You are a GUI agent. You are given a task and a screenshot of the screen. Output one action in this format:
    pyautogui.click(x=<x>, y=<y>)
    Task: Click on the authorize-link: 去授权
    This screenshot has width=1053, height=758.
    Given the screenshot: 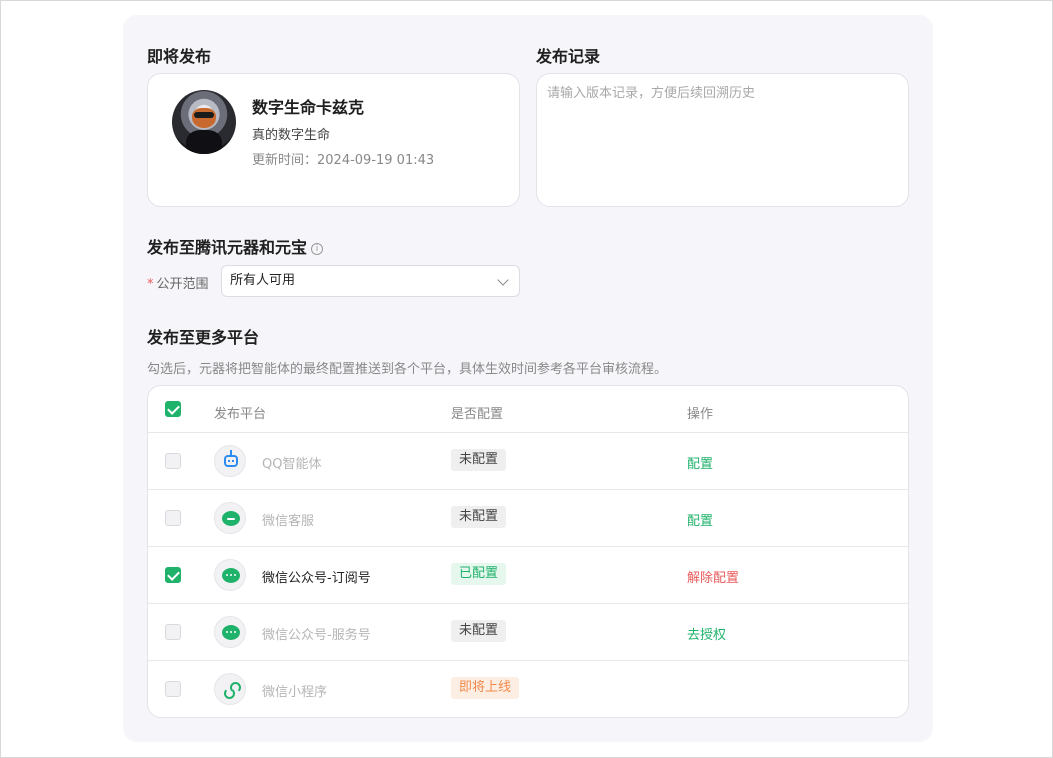 What is the action you would take?
    pyautogui.click(x=706, y=633)
    